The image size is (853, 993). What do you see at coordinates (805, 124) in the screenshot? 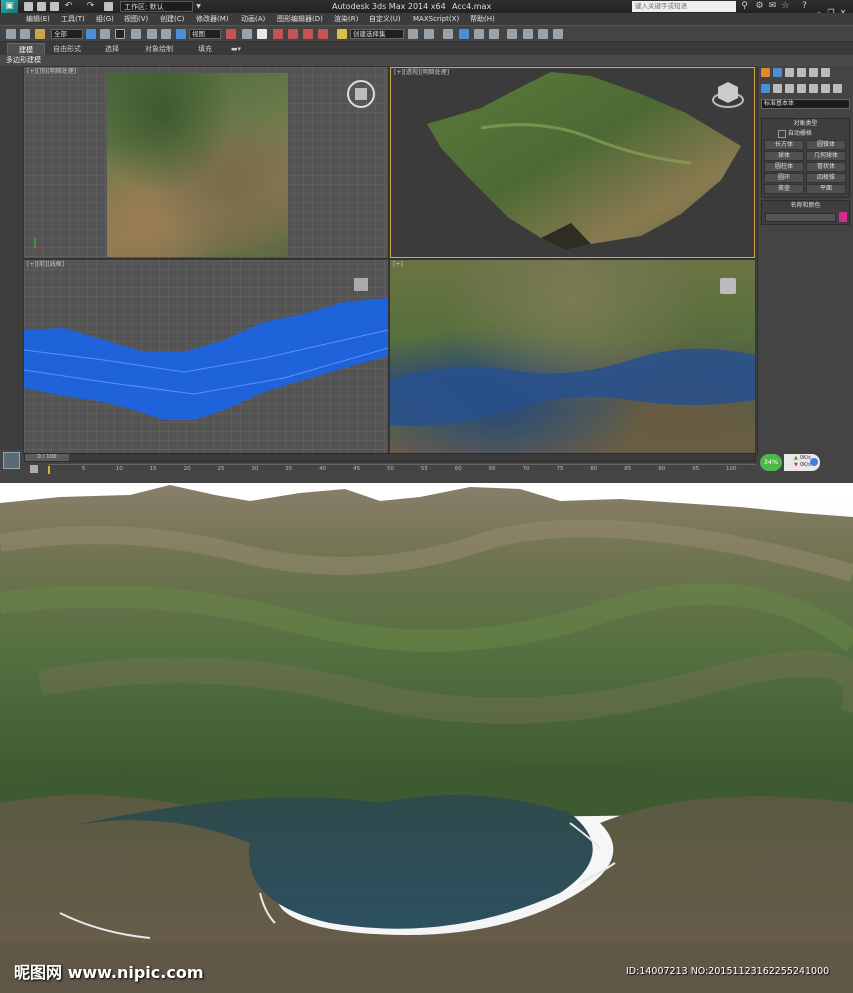
I see `object-type-title: 对象类型` at bounding box center [805, 124].